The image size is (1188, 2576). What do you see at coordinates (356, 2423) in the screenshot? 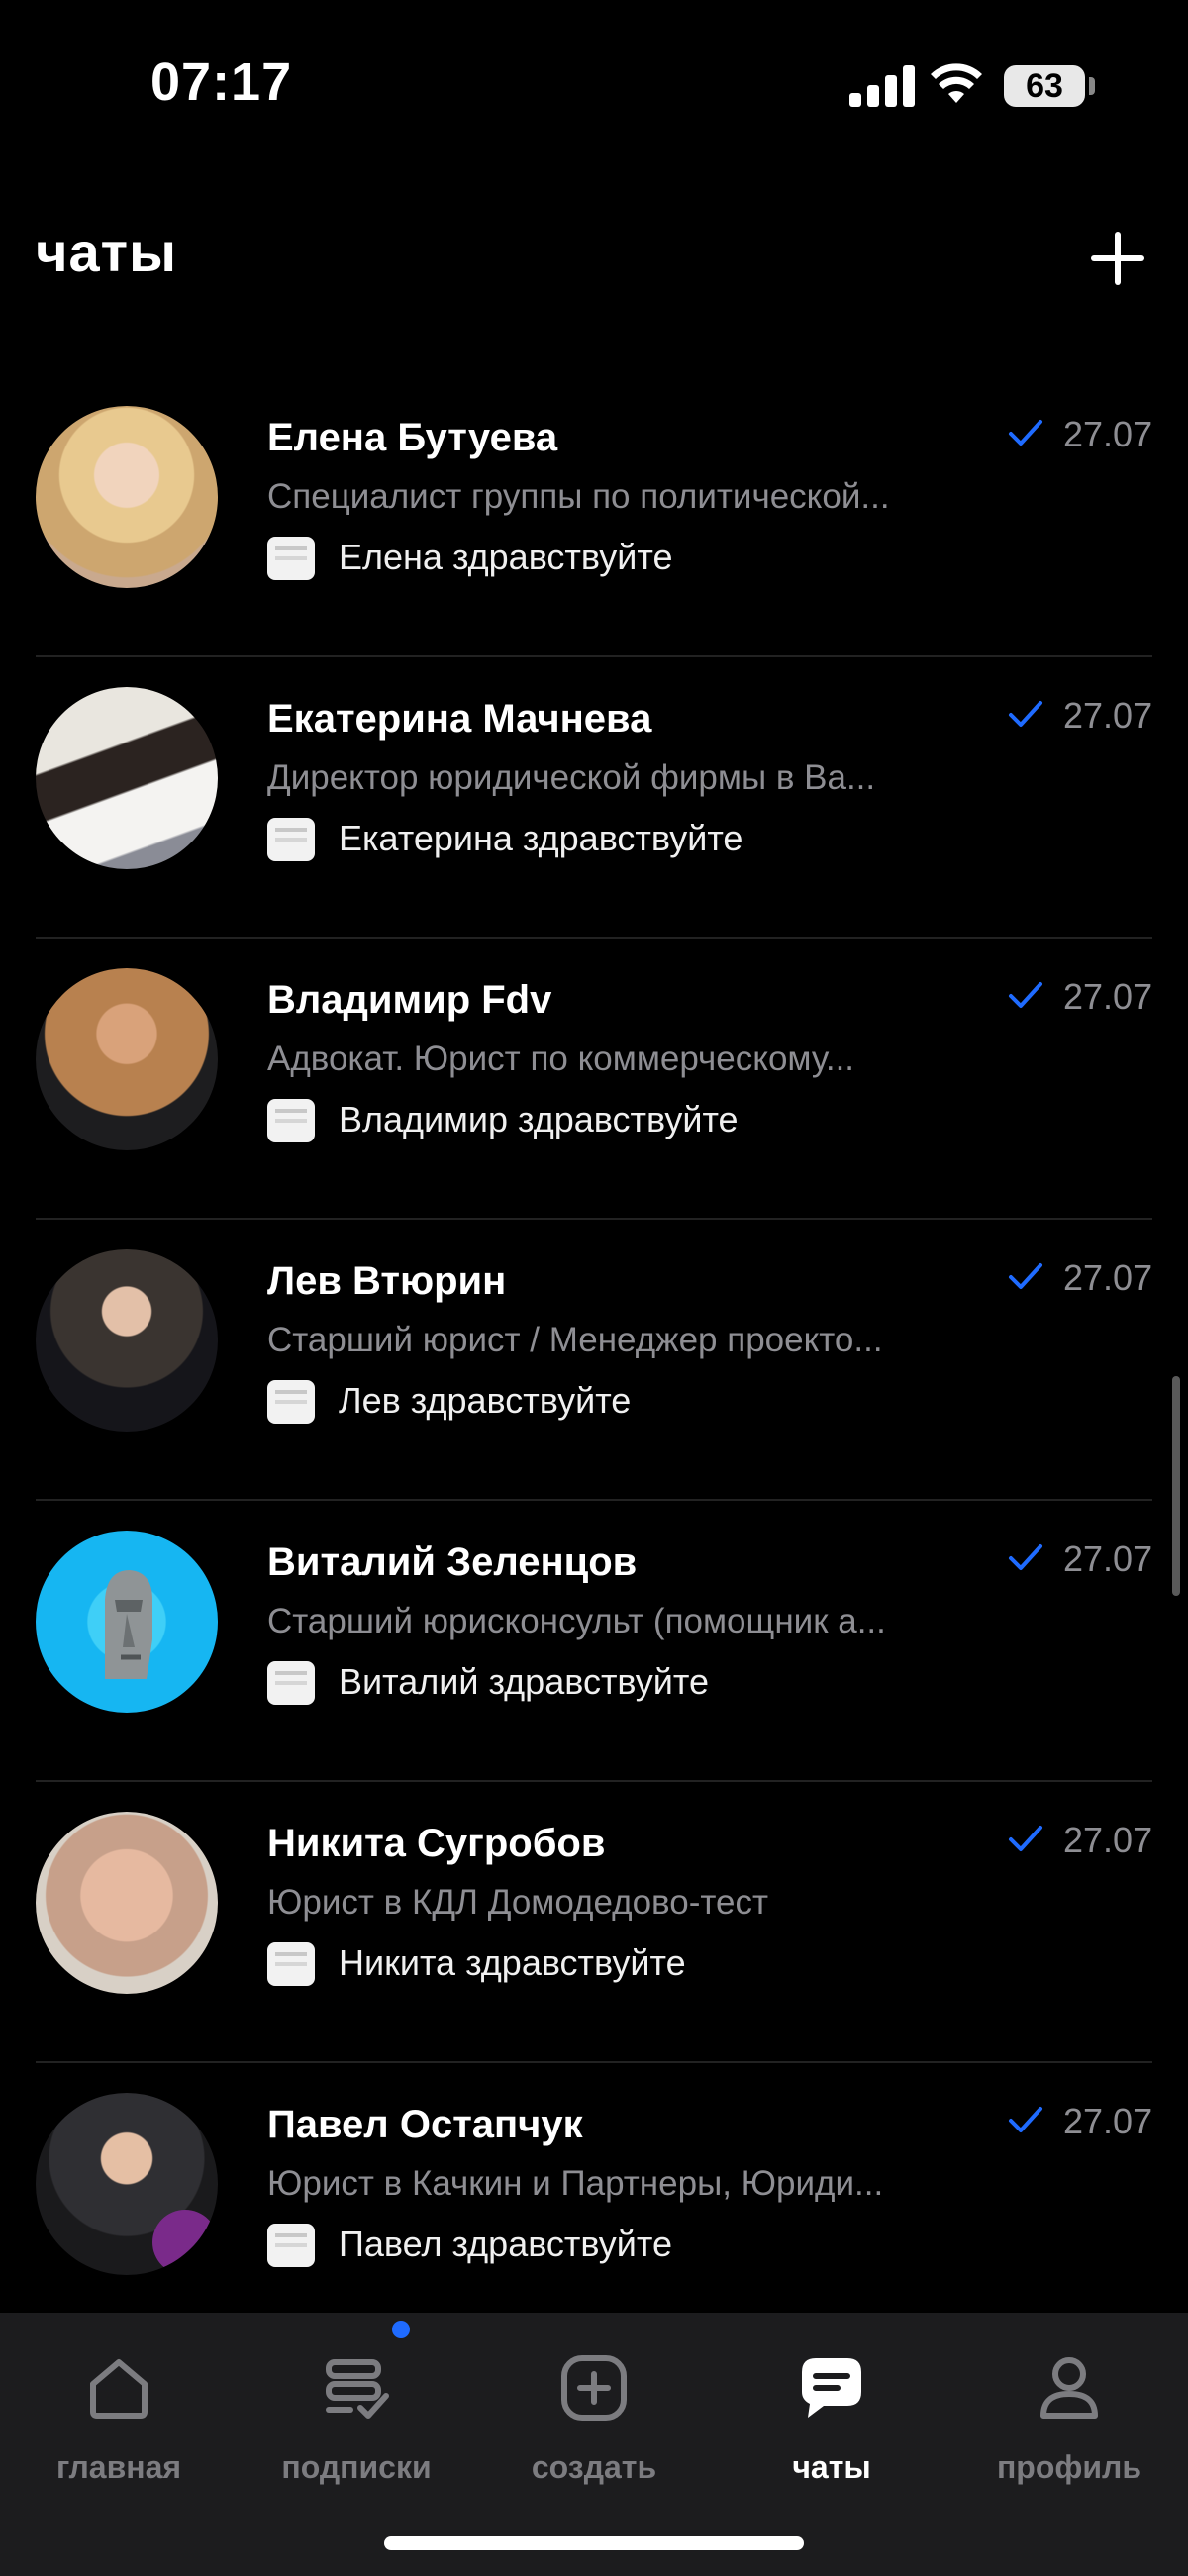
I see `tab-subscriptions: подписки` at bounding box center [356, 2423].